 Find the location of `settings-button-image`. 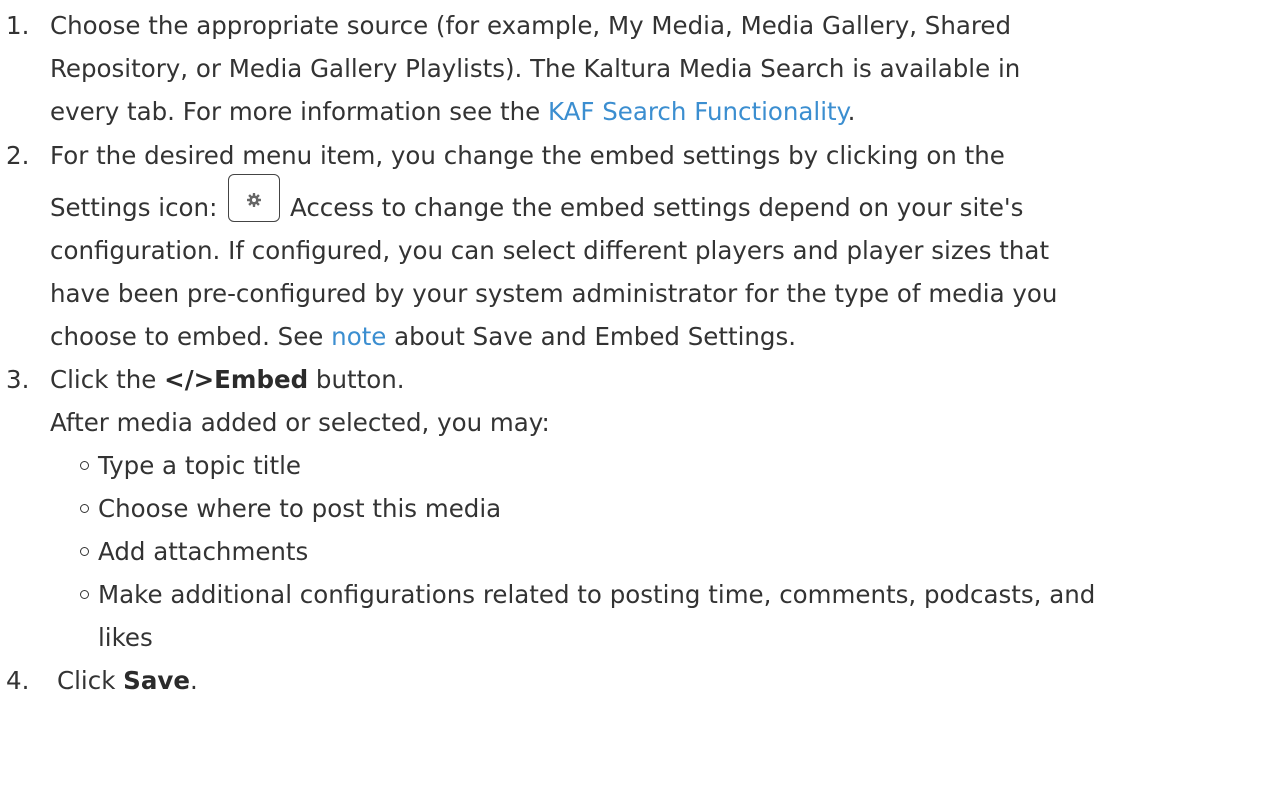

settings-button-image is located at coordinates (254, 198).